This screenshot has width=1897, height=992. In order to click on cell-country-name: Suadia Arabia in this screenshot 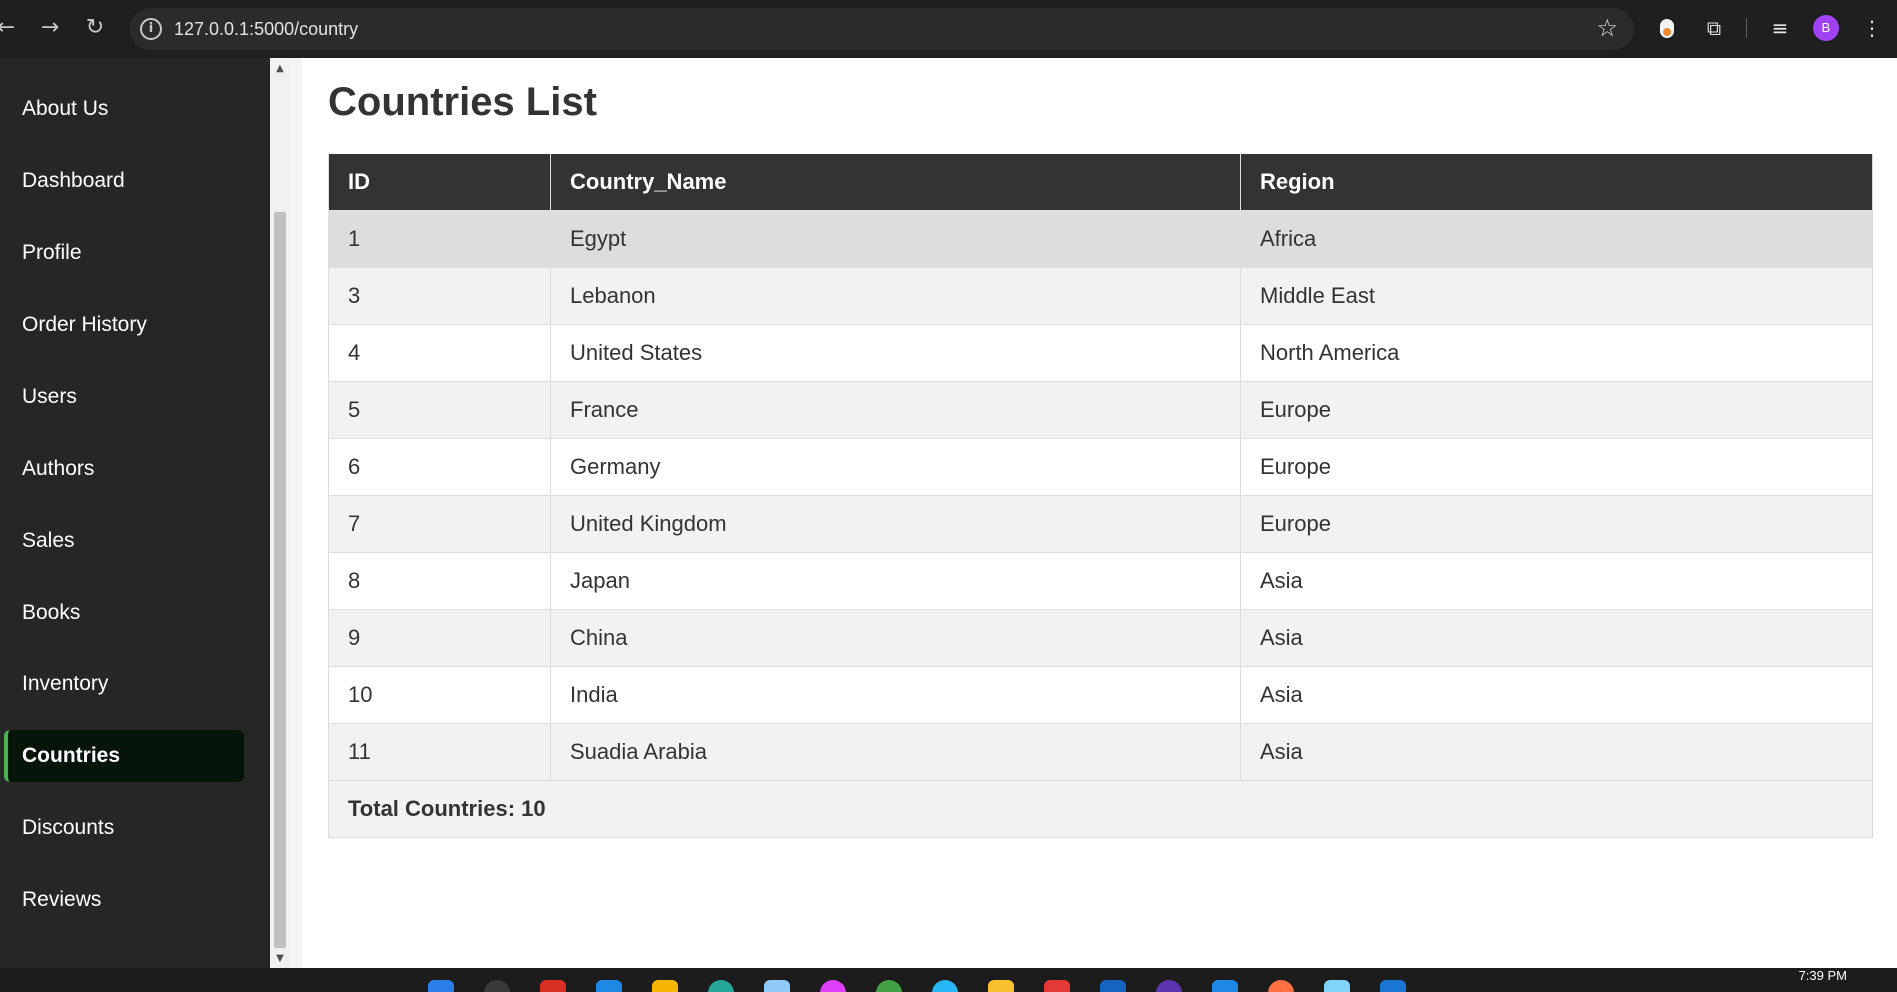, I will do `click(895, 751)`.